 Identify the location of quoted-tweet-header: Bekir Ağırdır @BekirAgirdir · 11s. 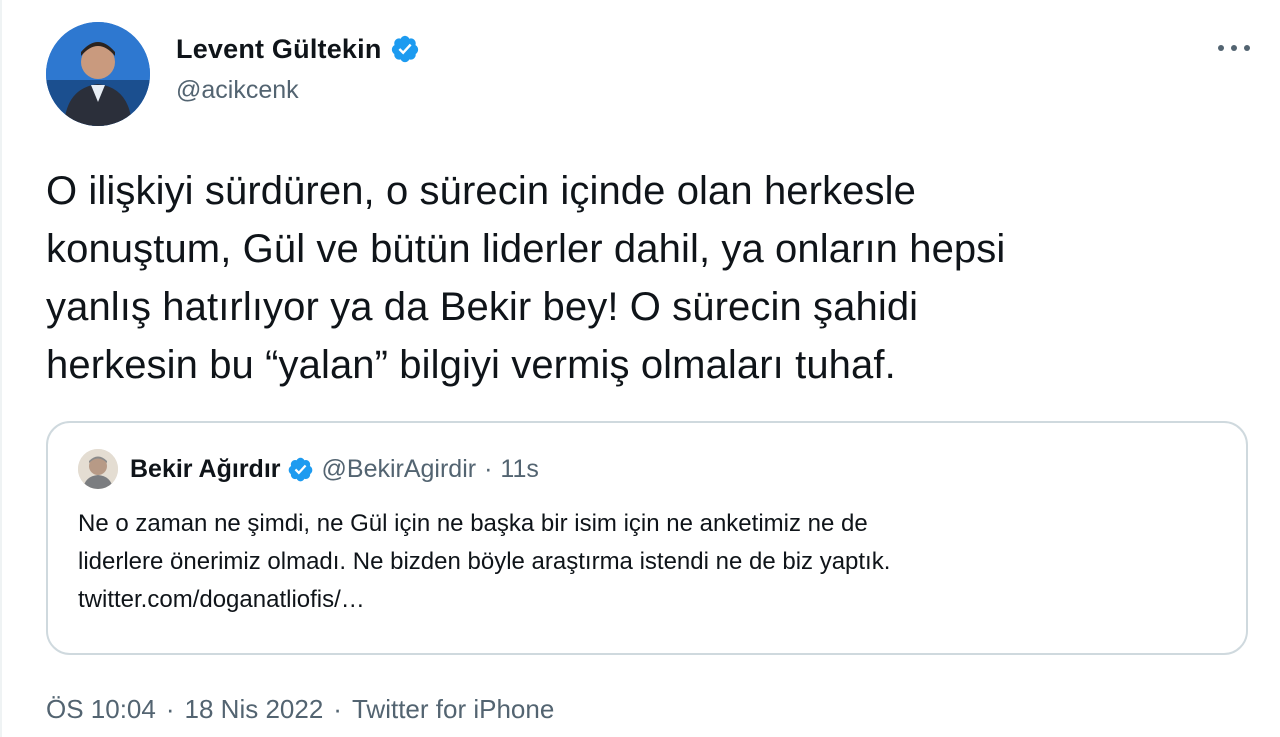
(308, 469).